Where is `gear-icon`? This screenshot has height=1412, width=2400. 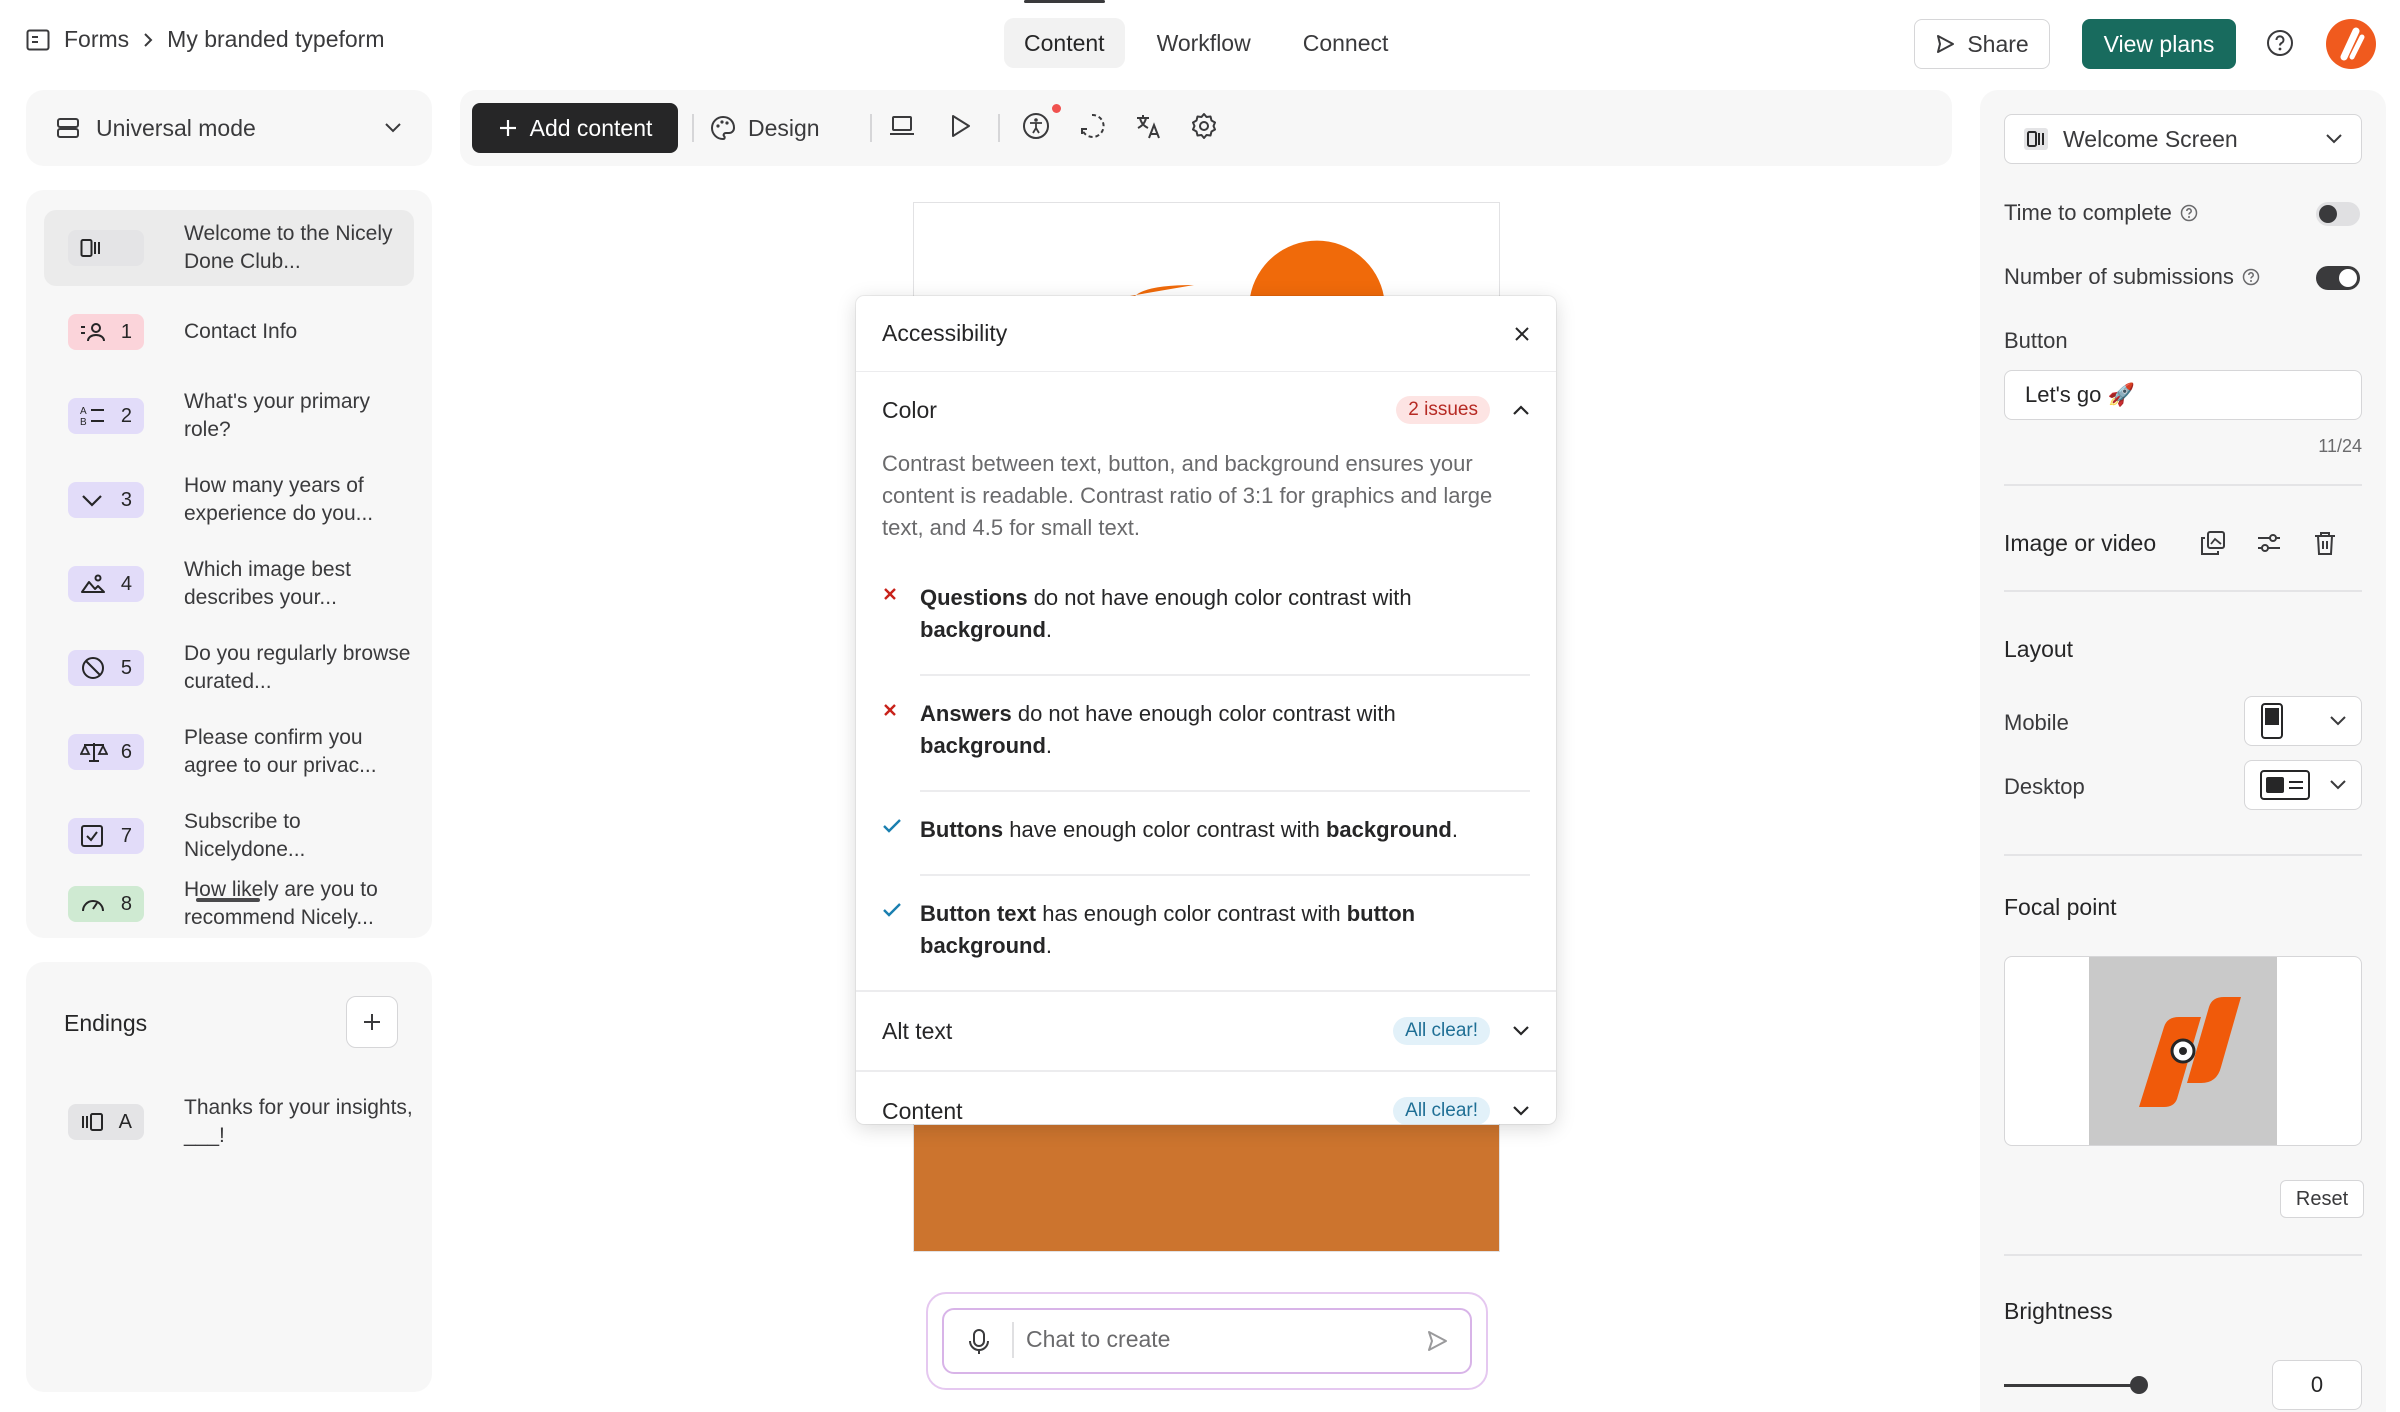 gear-icon is located at coordinates (1204, 126).